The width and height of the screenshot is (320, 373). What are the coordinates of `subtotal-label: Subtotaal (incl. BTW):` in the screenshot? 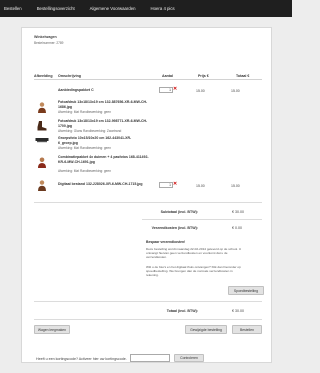 It's located at (179, 212).